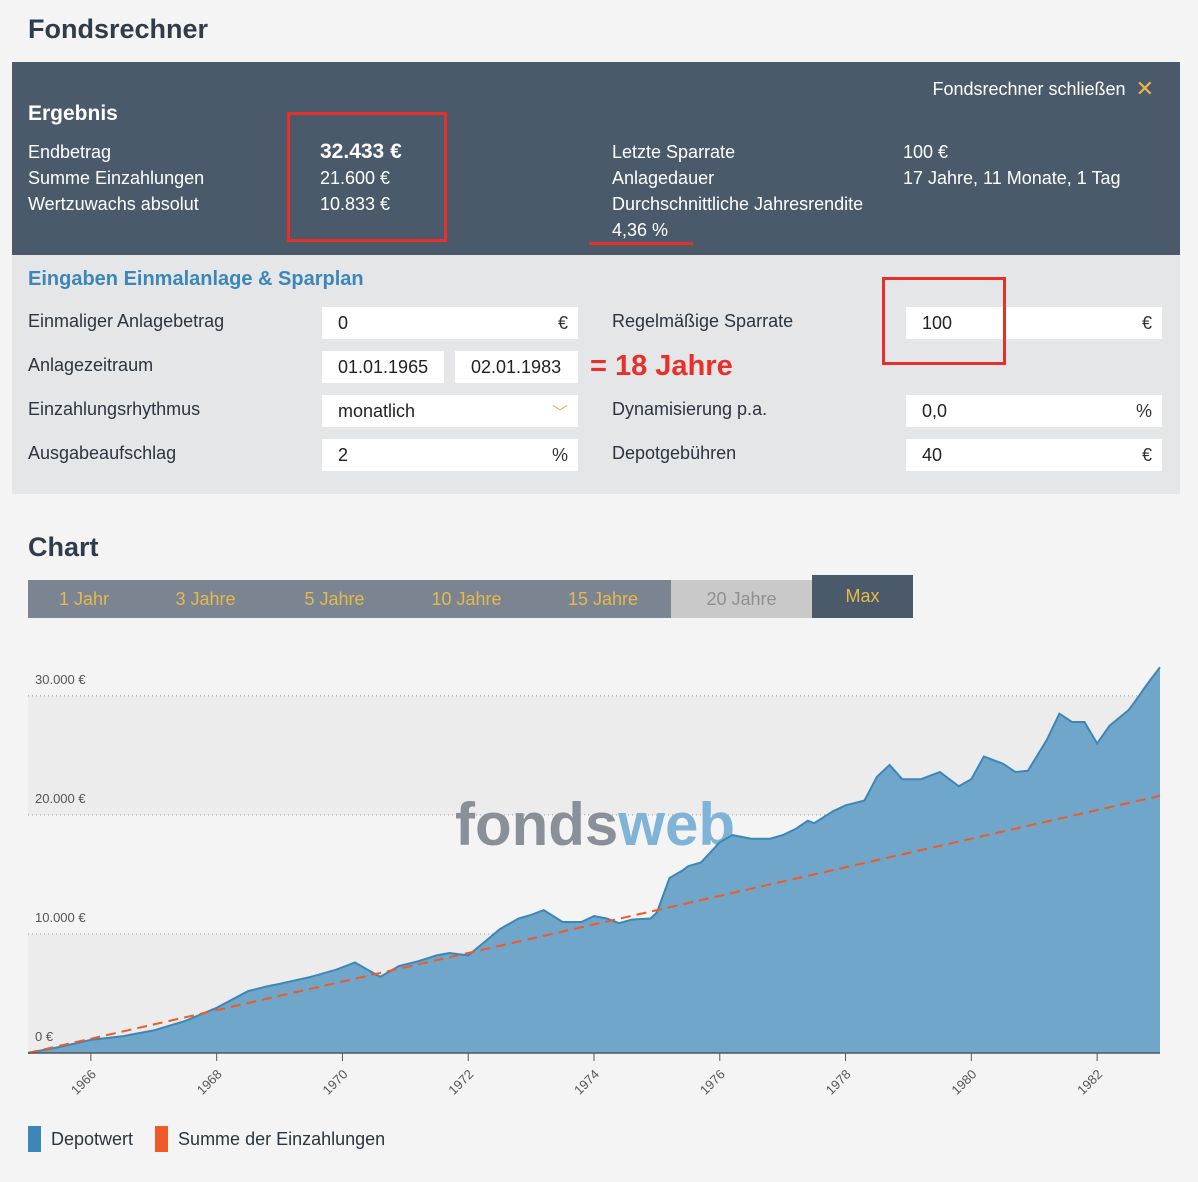 The height and width of the screenshot is (1182, 1198). Describe the element at coordinates (205, 599) in the screenshot. I see `tab-3-jahre: 3 Jahre` at that location.